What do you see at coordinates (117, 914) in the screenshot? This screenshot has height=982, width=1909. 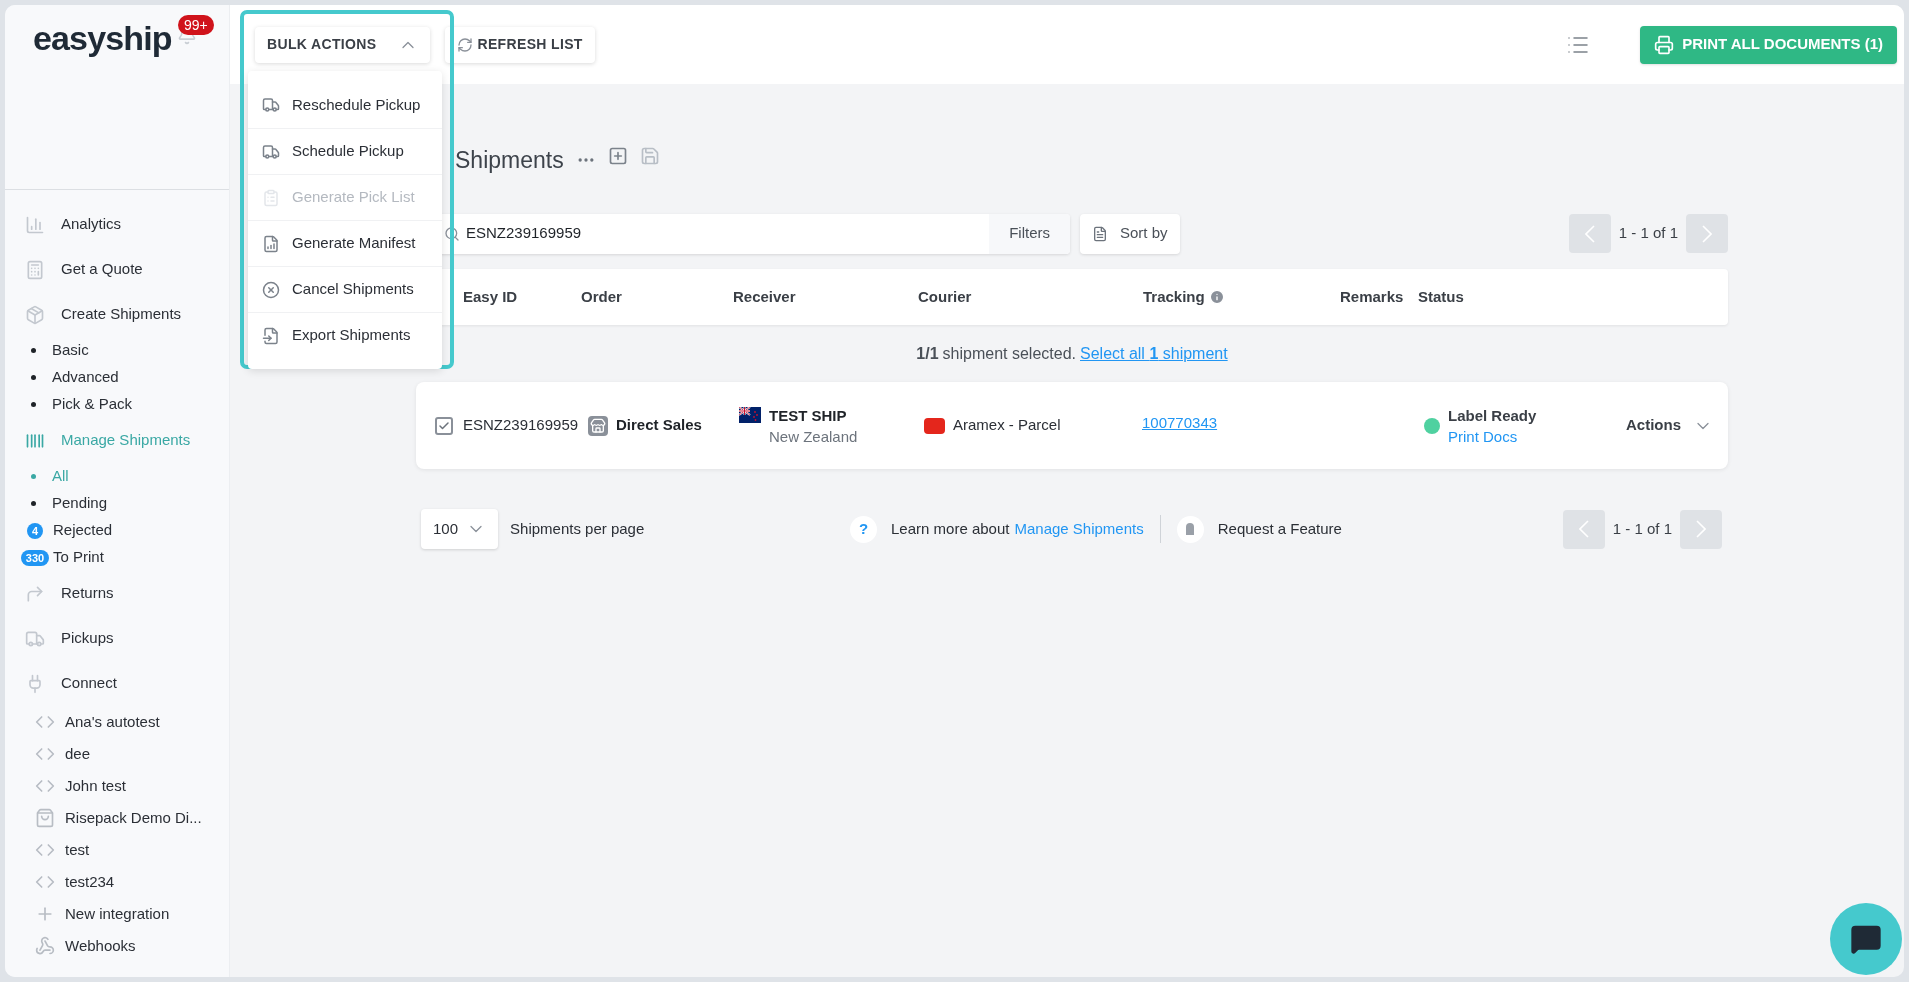 I see `integration-item: New integration` at bounding box center [117, 914].